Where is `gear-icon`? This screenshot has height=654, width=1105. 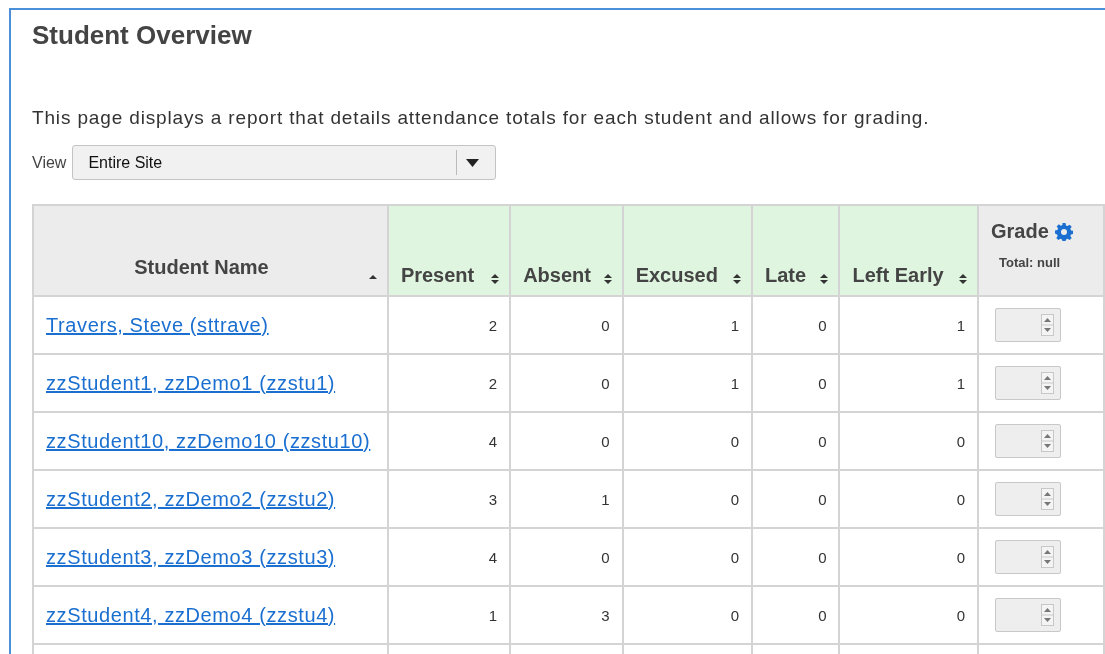
gear-icon is located at coordinates (1063, 231).